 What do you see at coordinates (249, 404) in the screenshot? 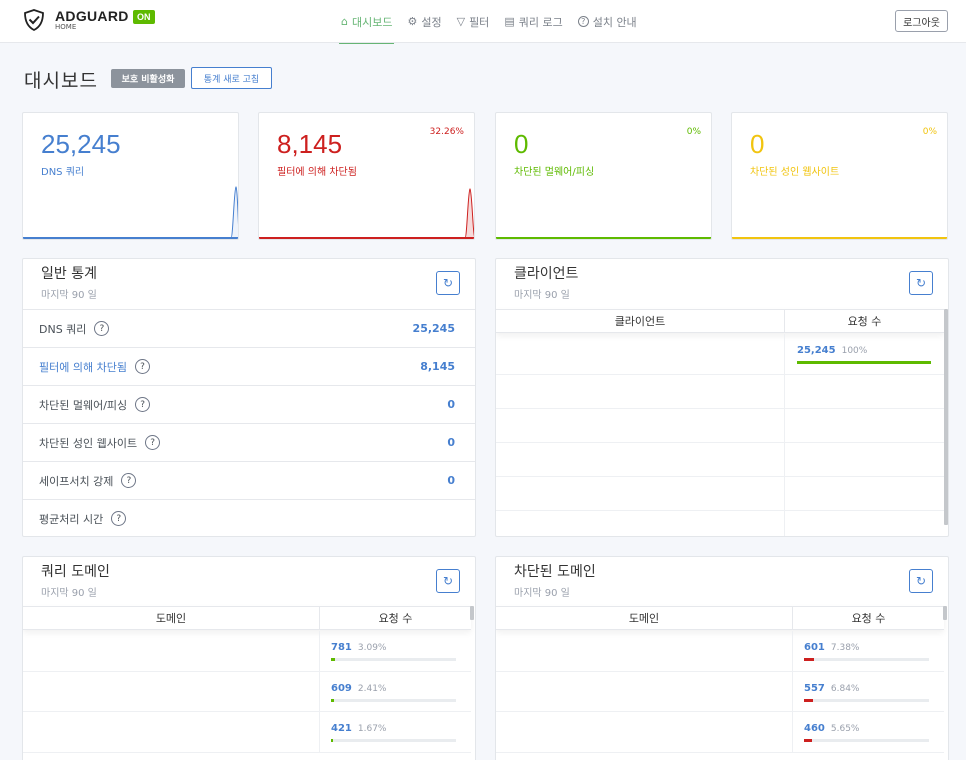
I see `general-row-malware: 차단된 멀웨어/피싱 ? 0` at bounding box center [249, 404].